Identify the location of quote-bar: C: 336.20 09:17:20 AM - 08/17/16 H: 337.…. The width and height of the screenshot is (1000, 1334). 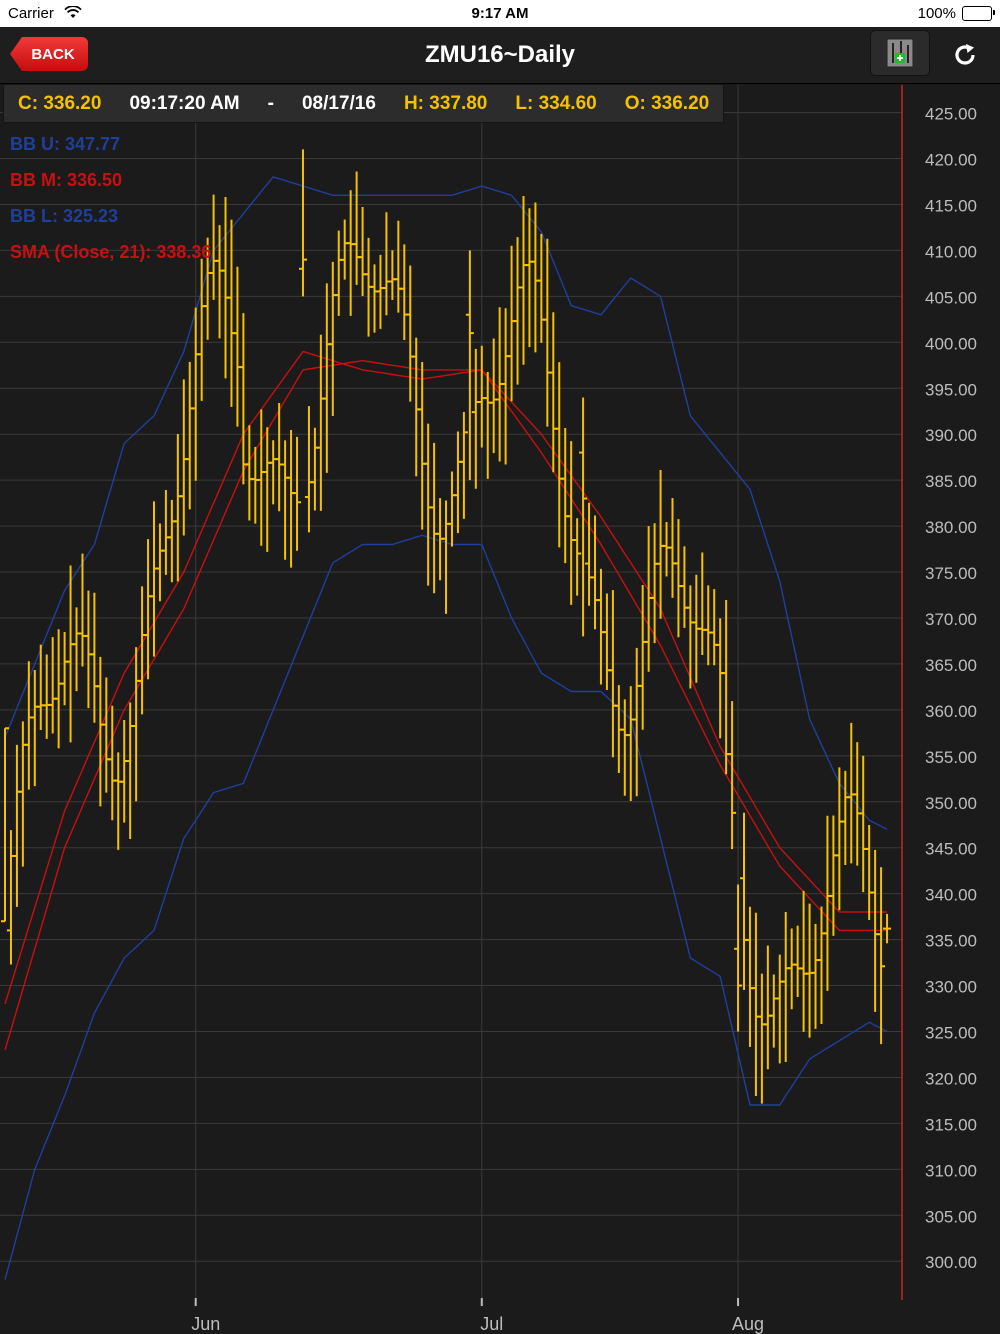
(364, 103).